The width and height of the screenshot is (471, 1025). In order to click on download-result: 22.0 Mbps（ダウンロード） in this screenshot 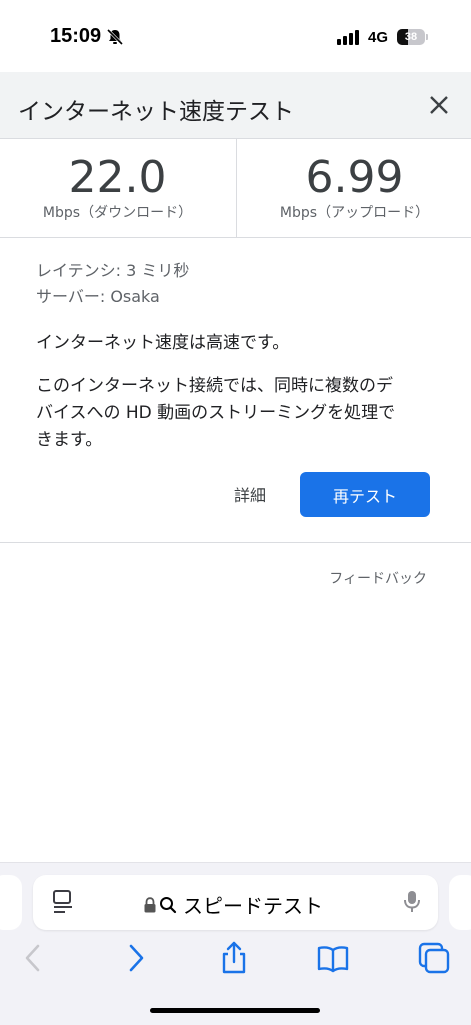, I will do `click(117, 188)`.